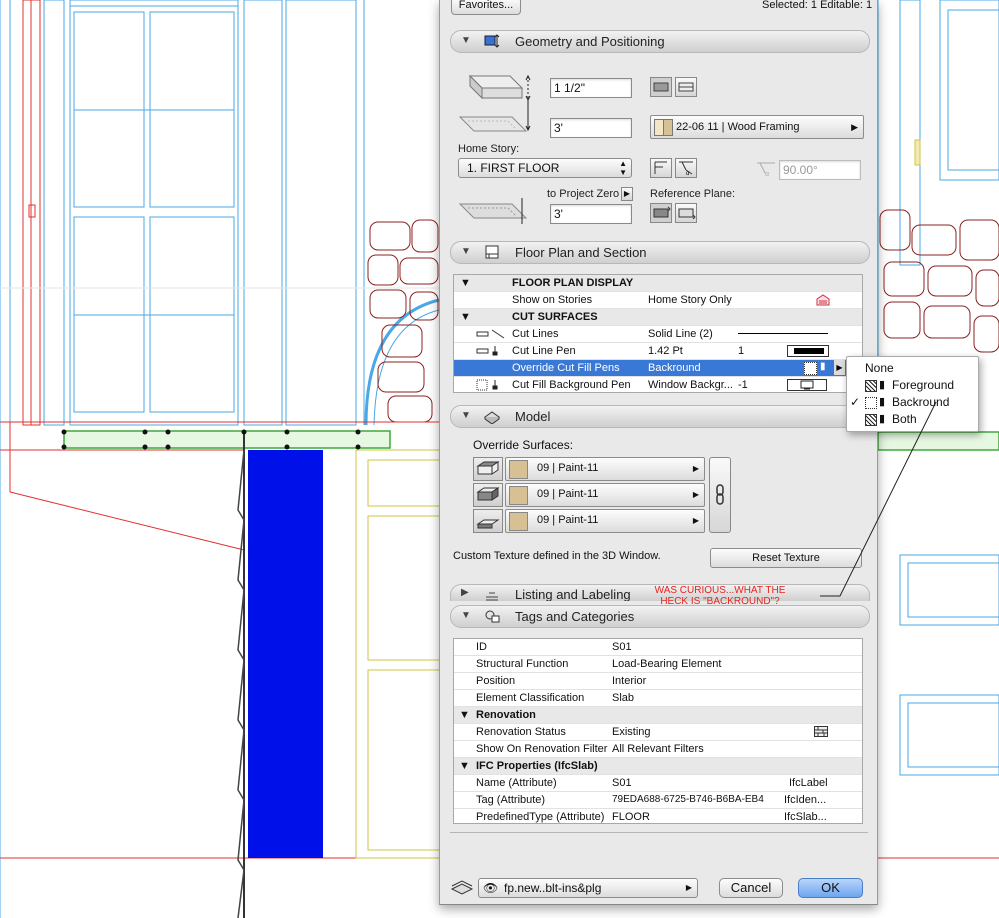  Describe the element at coordinates (631, 817) in the screenshot. I see `row-value: FLOOR` at that location.